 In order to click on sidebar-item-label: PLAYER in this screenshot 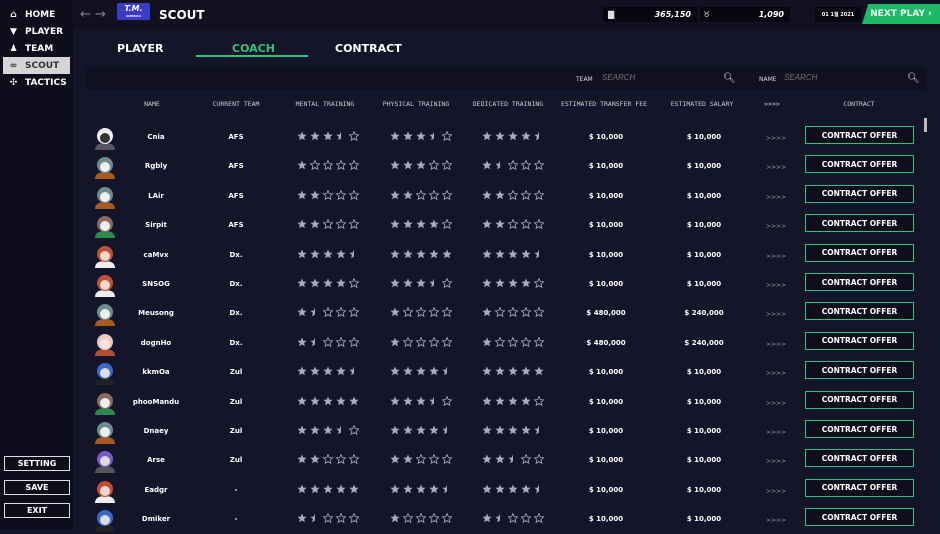, I will do `click(44, 31)`.